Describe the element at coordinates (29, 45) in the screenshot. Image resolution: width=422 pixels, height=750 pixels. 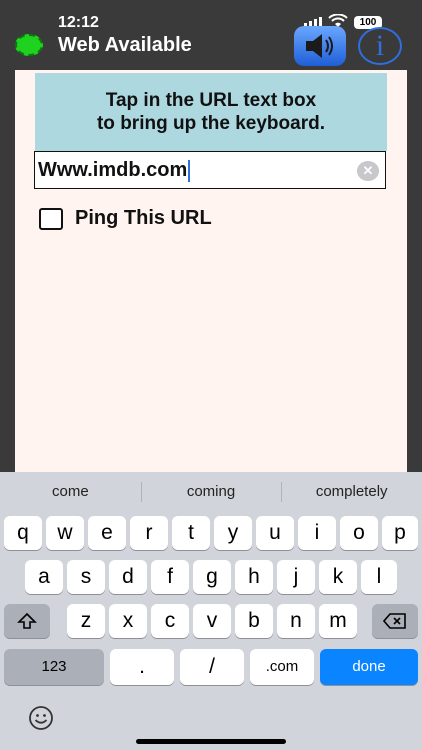
I see `web-status-indicator-icon` at that location.